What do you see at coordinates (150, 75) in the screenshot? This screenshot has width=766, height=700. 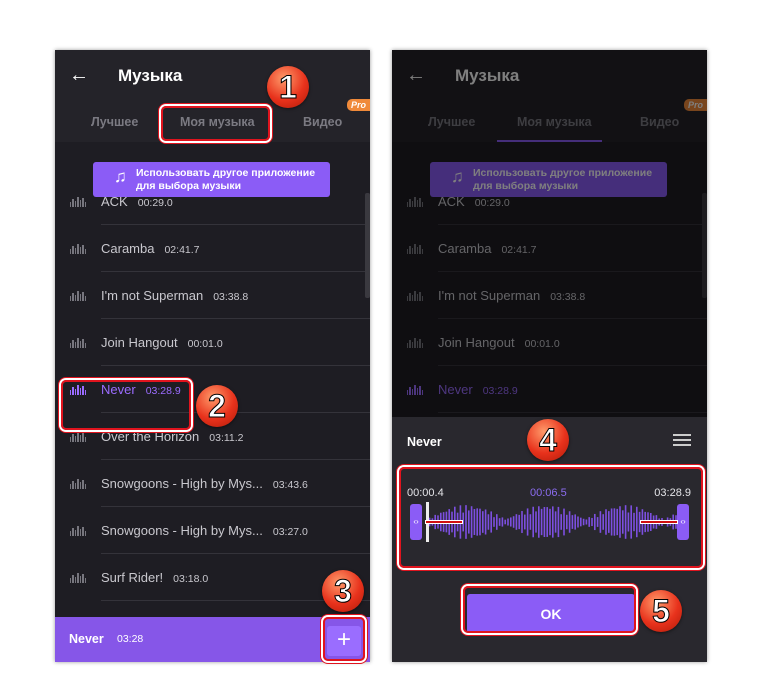 I see `page-title: Музыка` at bounding box center [150, 75].